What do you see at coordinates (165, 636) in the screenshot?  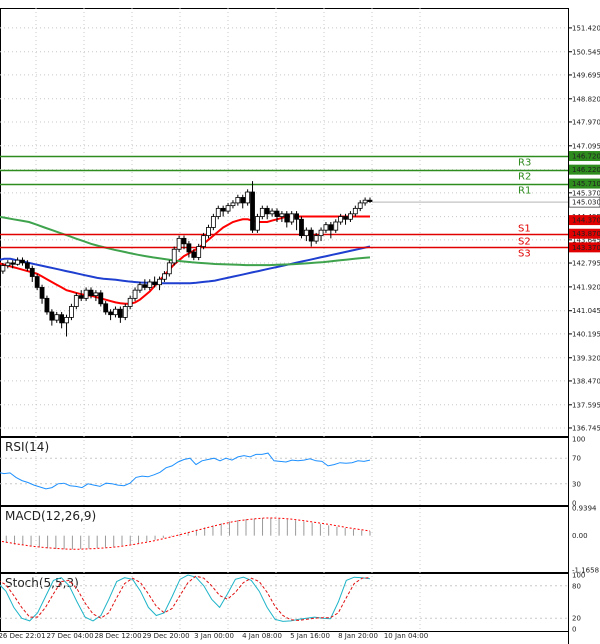 I see `time-tick-label: 29 Dec 20:00` at bounding box center [165, 636].